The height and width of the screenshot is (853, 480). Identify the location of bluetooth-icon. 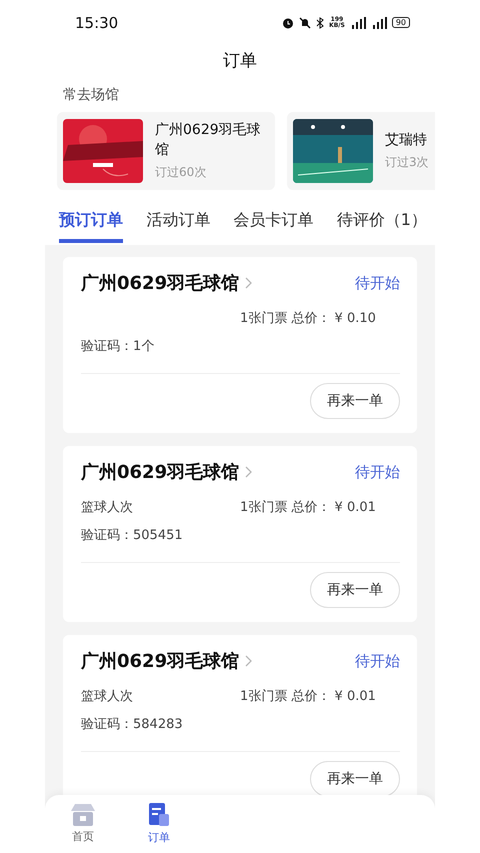
(320, 22).